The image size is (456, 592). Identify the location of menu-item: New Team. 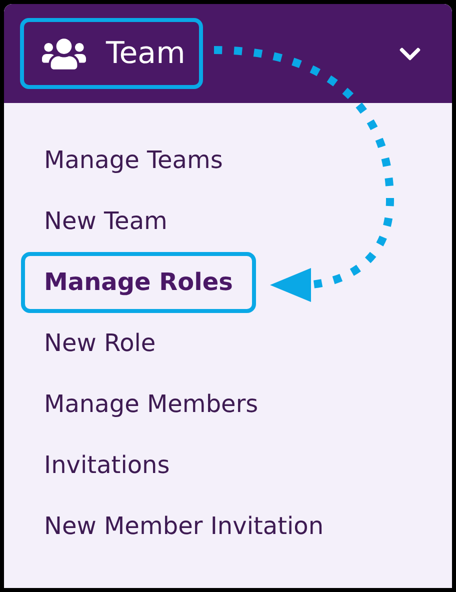
(105, 221).